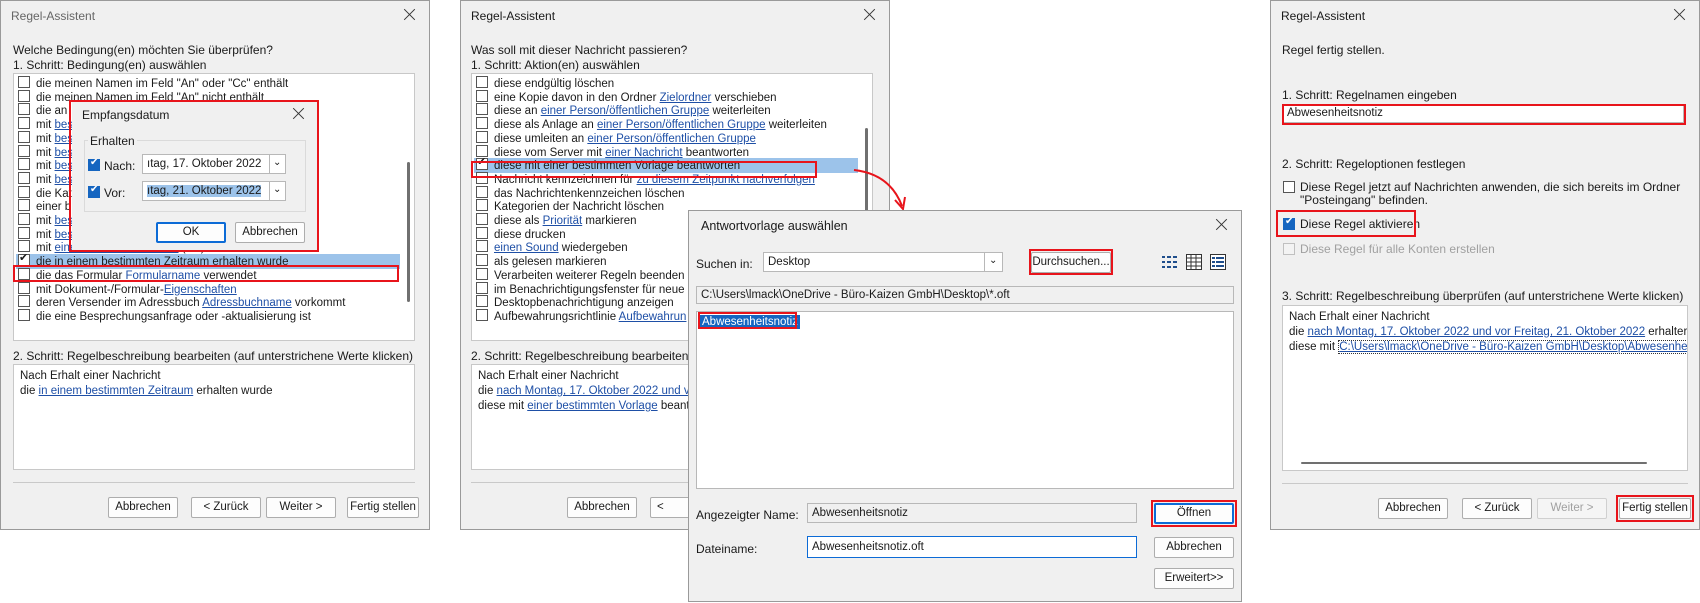  Describe the element at coordinates (45, 125) in the screenshot. I see `row-text: mit` at that location.